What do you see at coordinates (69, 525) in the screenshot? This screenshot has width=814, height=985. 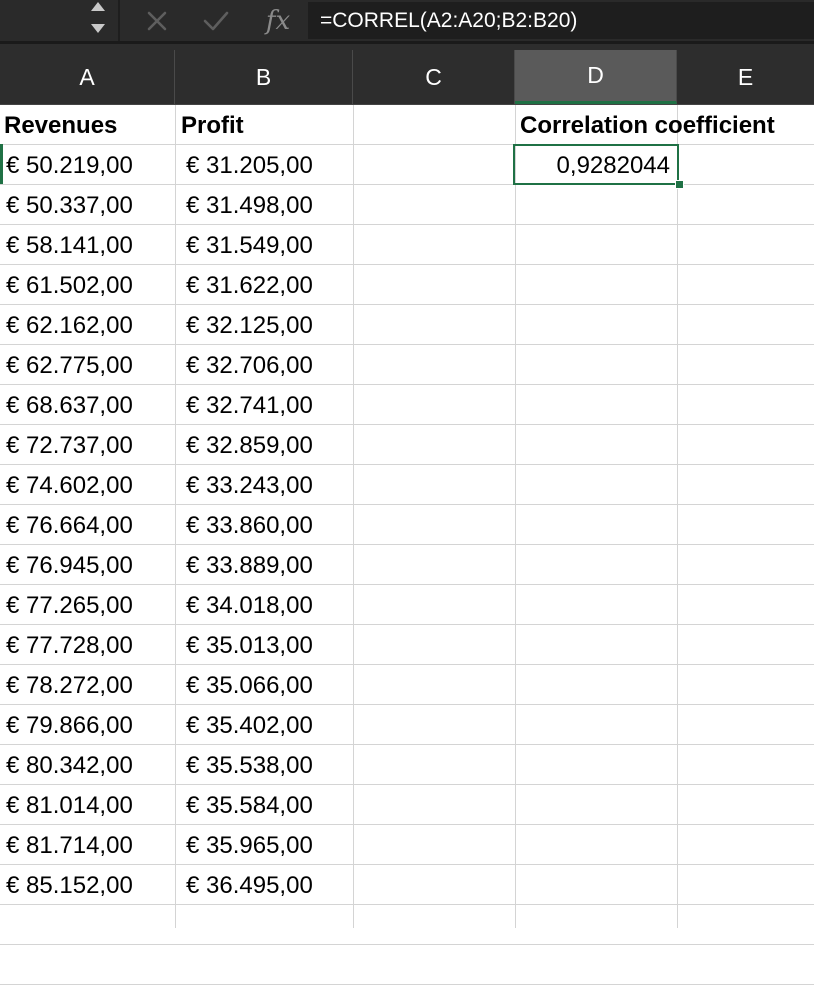 I see `cell-revenue: € 76.664,00` at bounding box center [69, 525].